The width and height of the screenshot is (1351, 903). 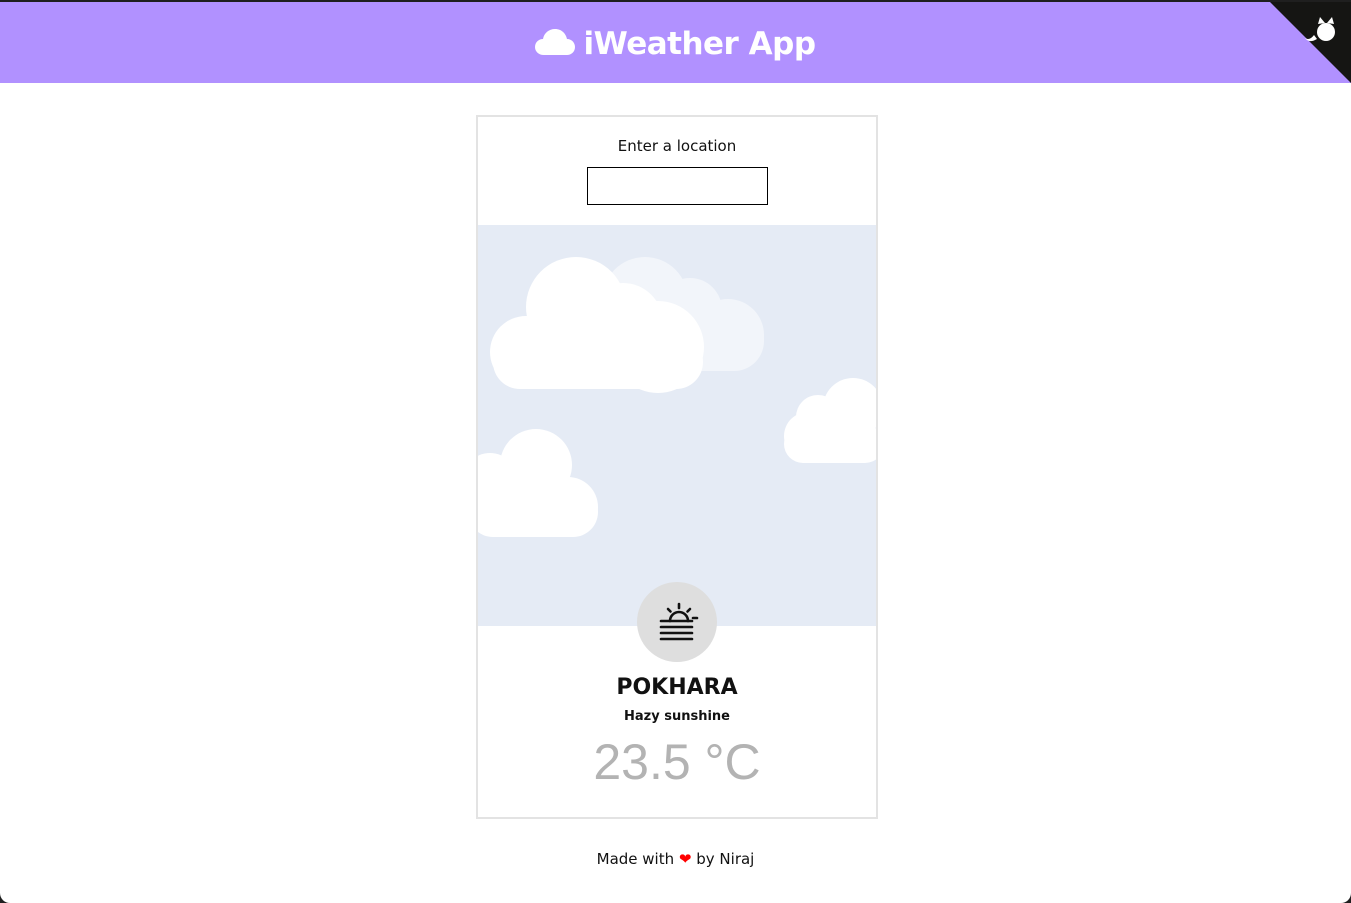 I want to click on sky-illustration, so click(x=677, y=425).